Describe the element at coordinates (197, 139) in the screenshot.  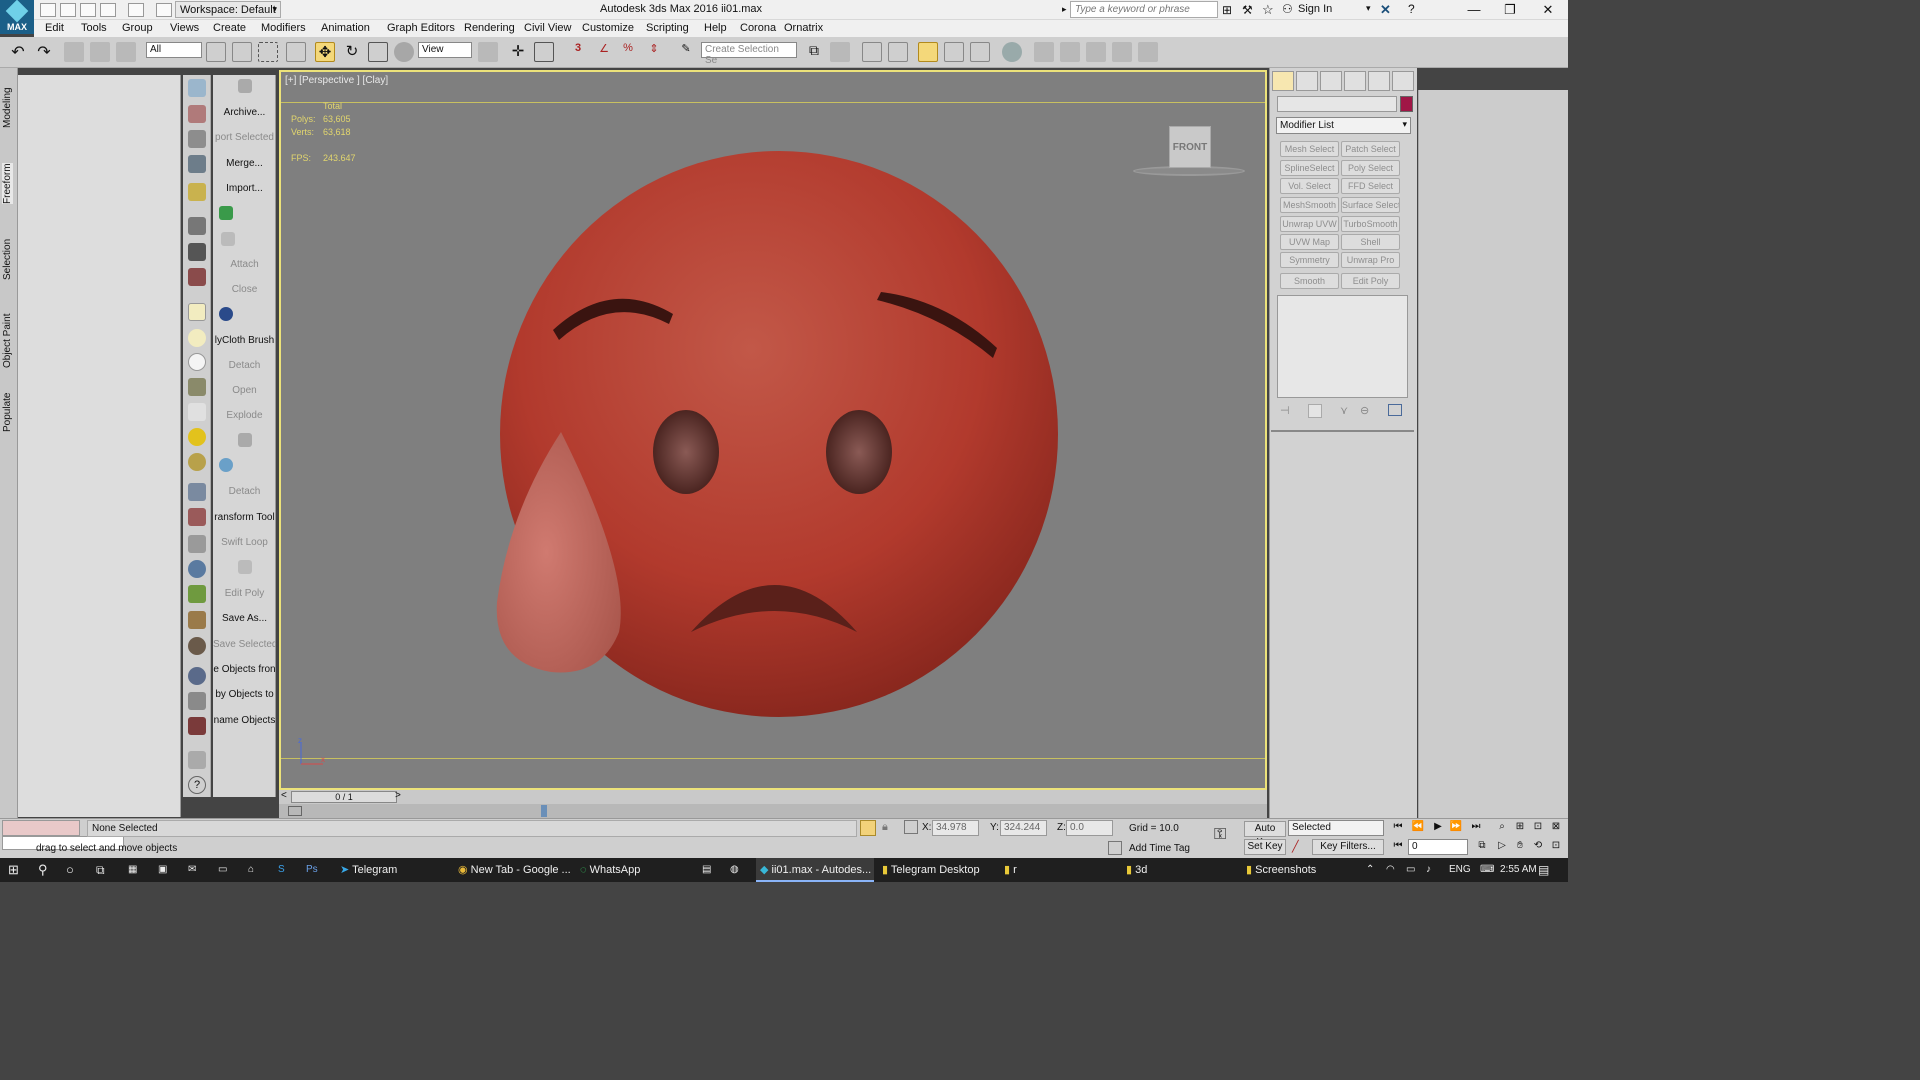
I see `list-icon` at that location.